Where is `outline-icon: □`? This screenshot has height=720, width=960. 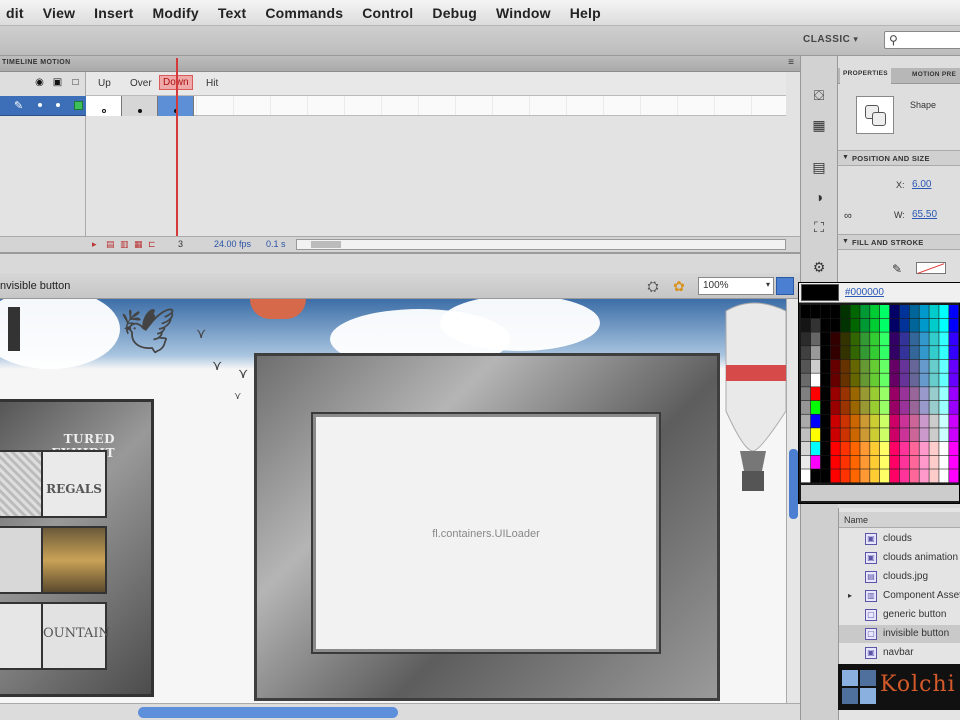 outline-icon: □ is located at coordinates (75, 82).